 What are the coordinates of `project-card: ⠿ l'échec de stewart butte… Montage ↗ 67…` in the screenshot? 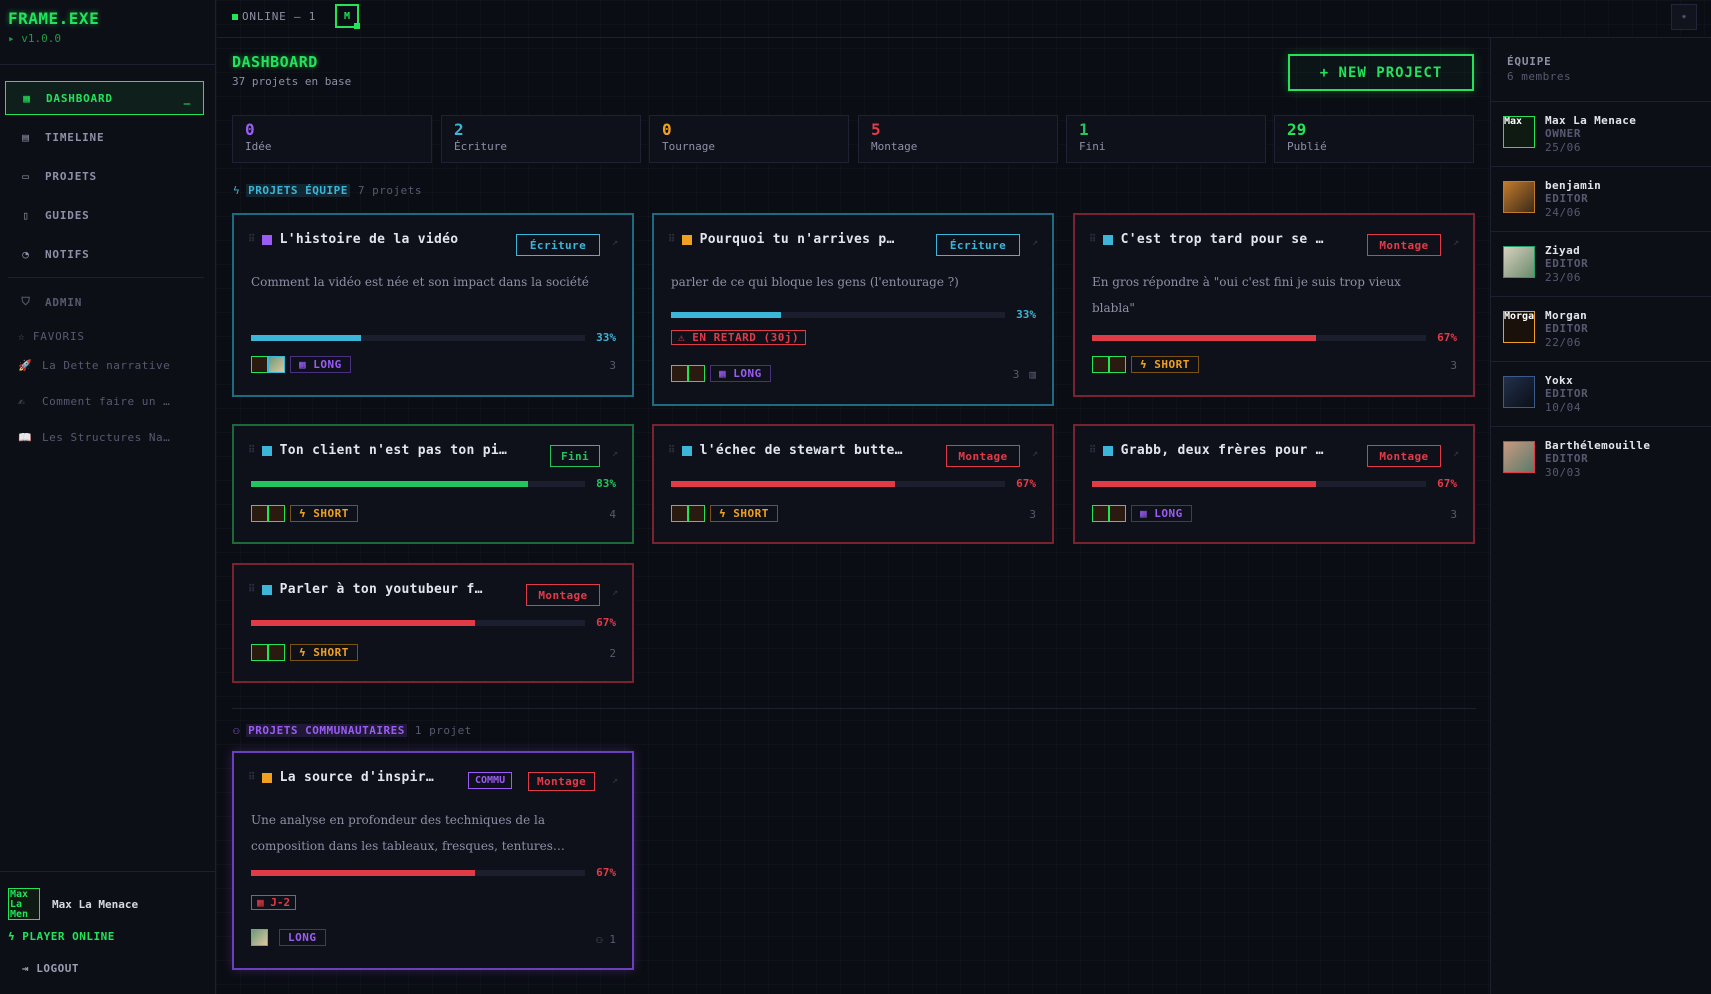 It's located at (853, 484).